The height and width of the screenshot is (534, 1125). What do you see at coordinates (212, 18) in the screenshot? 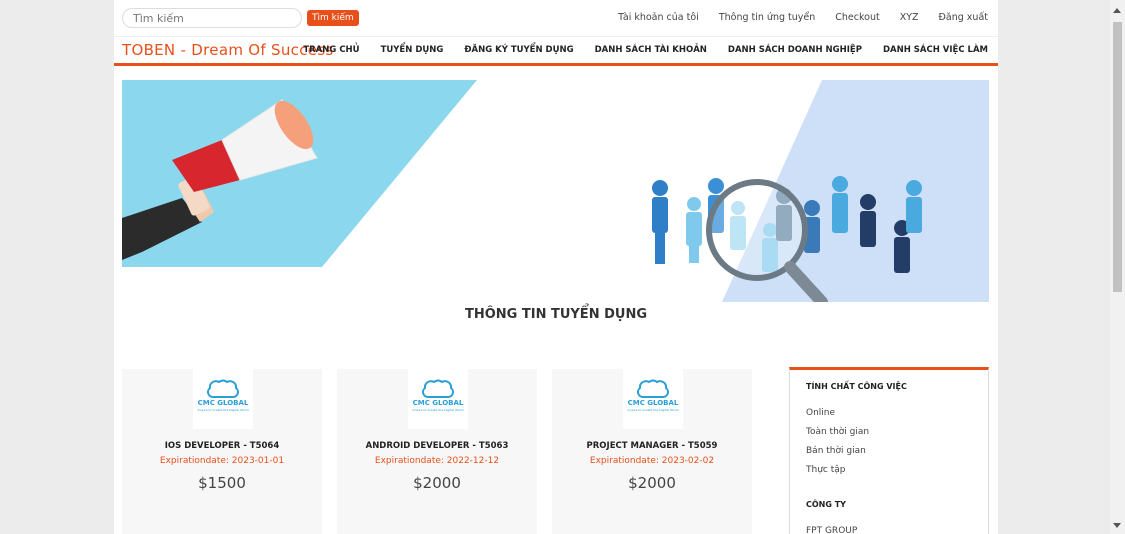
I see `search-input` at bounding box center [212, 18].